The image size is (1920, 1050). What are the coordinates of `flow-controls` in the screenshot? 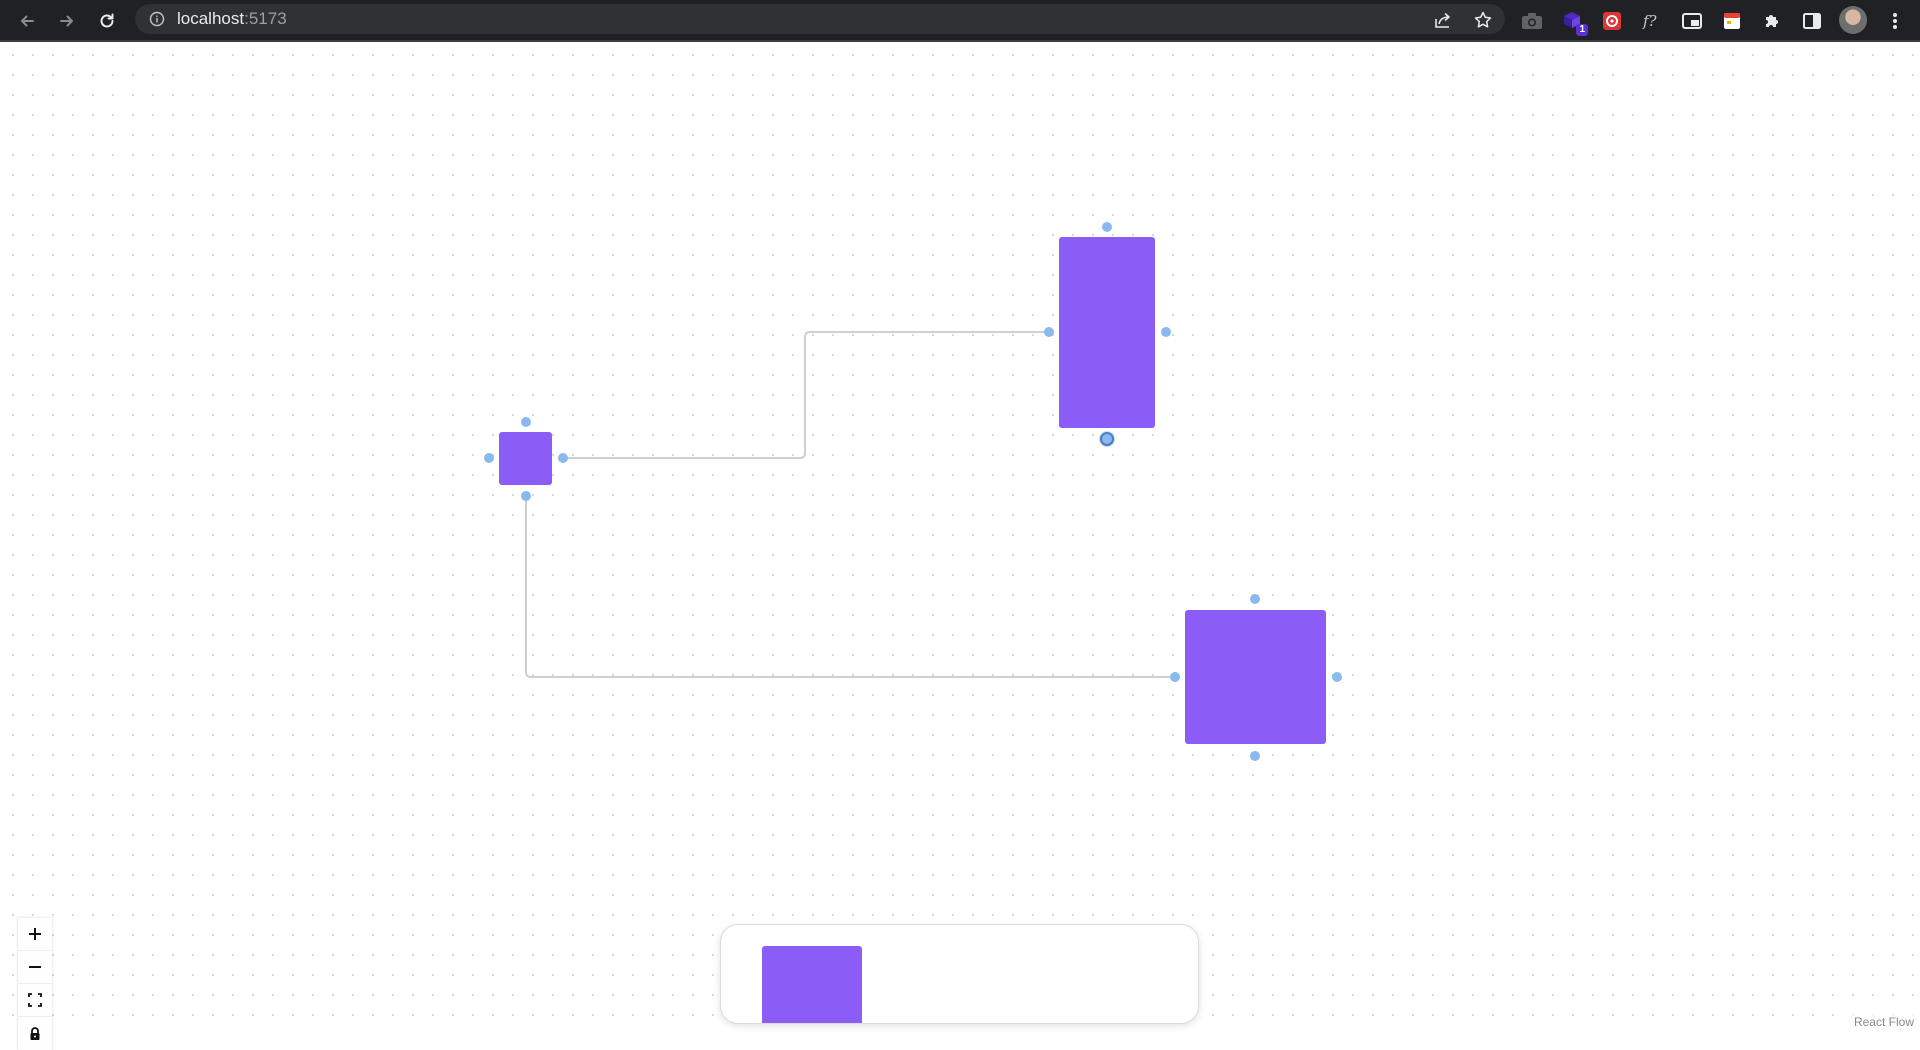 It's located at (35, 984).